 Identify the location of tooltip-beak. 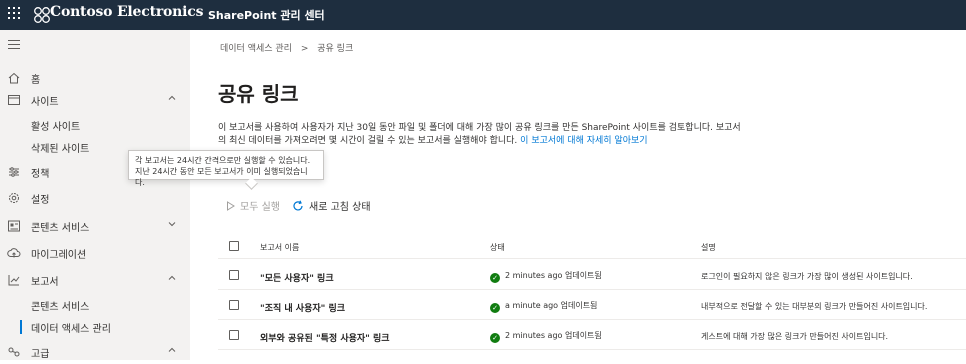
(251, 183).